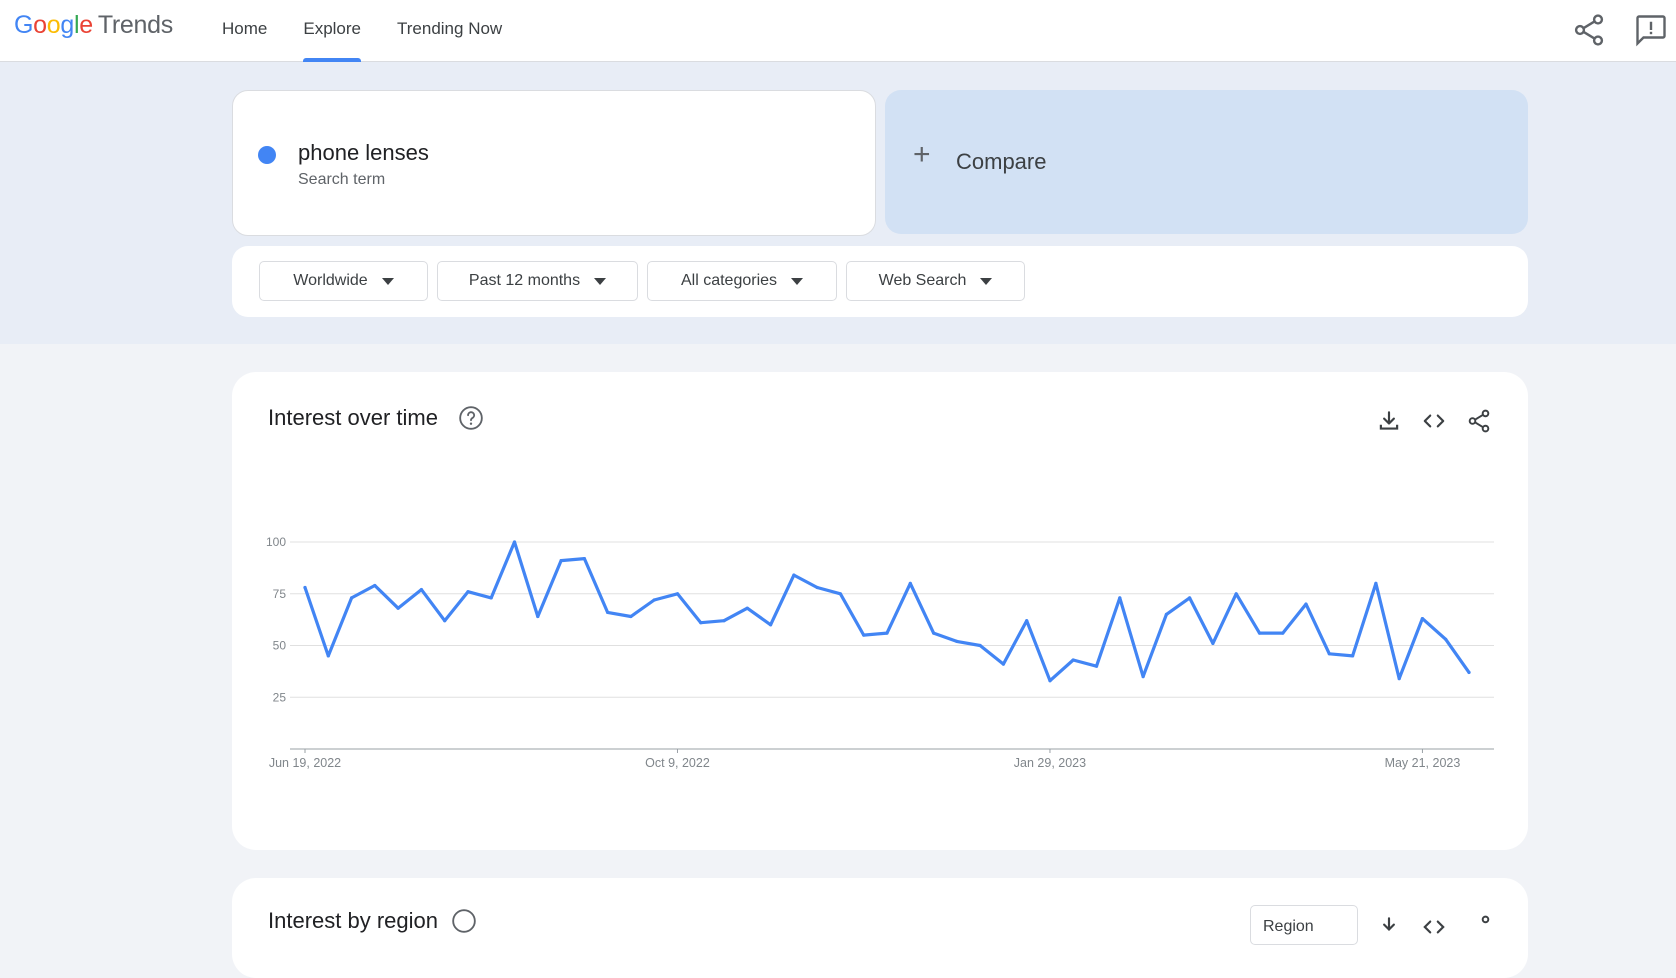 The width and height of the screenshot is (1676, 978). I want to click on x-tick-label: May 21, 2023, so click(1423, 763).